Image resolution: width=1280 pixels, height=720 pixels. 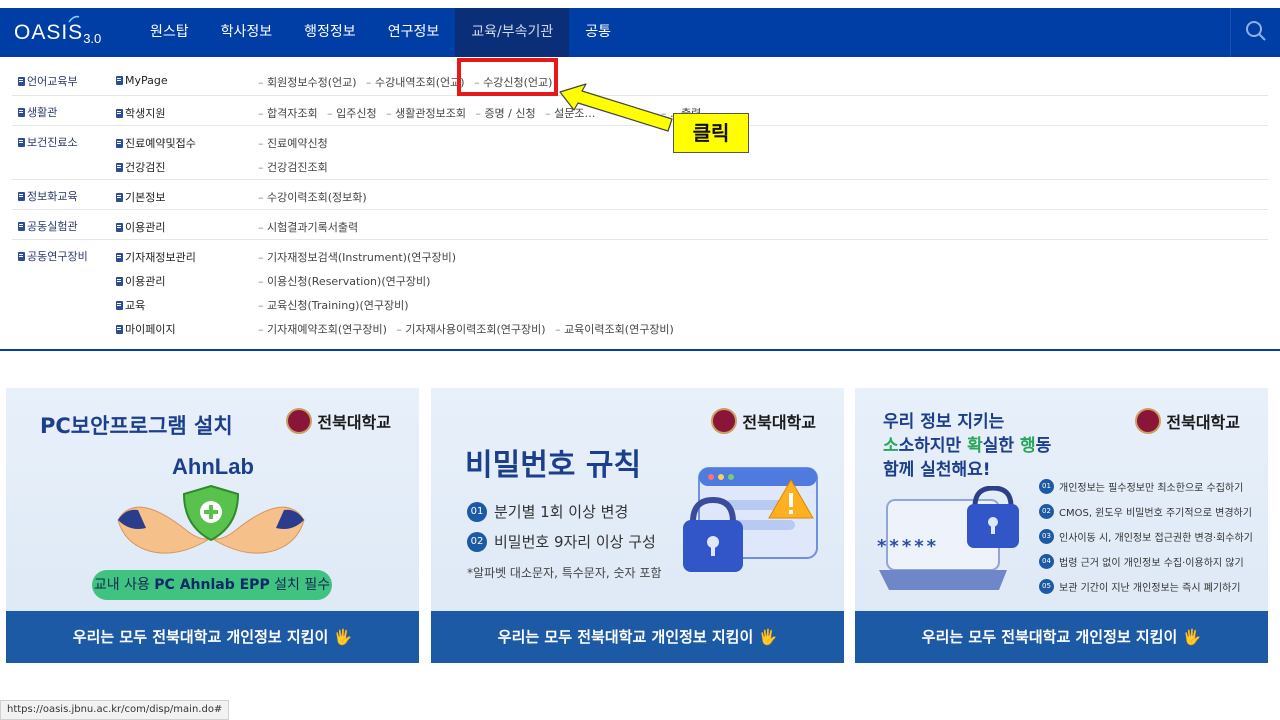 I want to click on sub-label: 건강검진, so click(x=145, y=167).